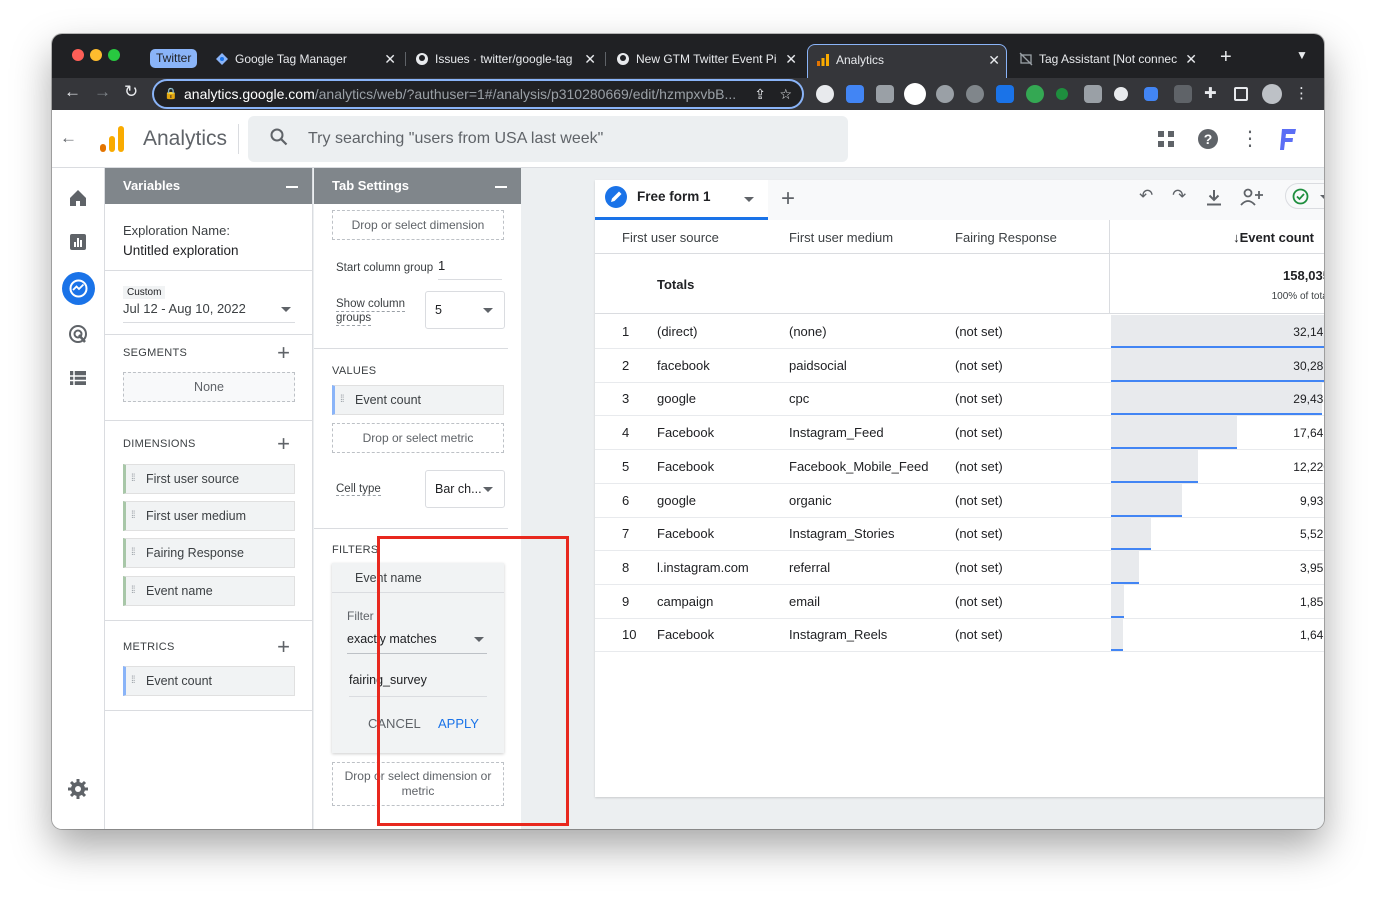 The height and width of the screenshot is (898, 1376). What do you see at coordinates (1287, 139) in the screenshot?
I see `account-logo-icon` at bounding box center [1287, 139].